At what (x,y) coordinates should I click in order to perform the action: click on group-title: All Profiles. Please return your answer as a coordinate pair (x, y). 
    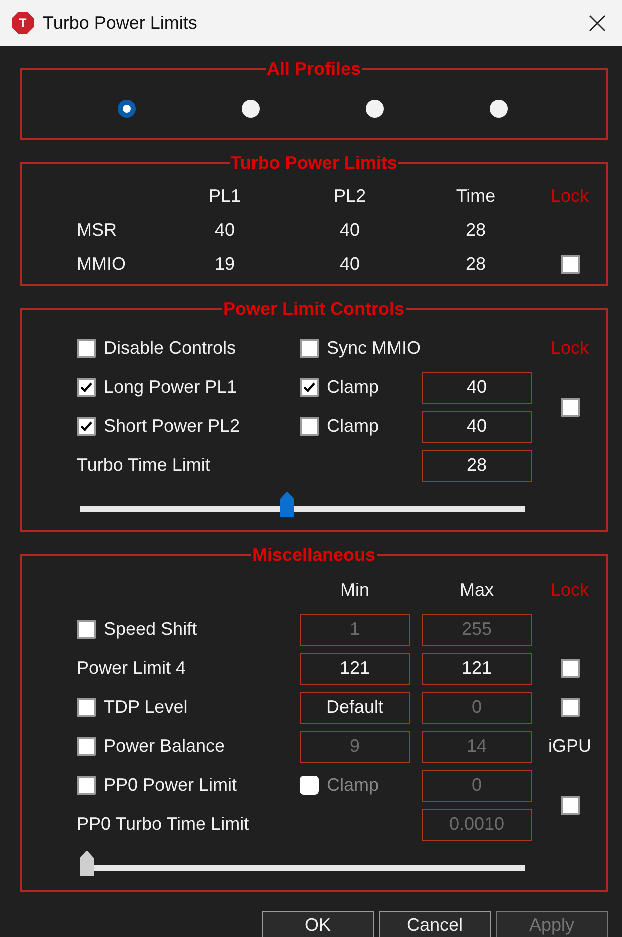
    Looking at the image, I should click on (314, 69).